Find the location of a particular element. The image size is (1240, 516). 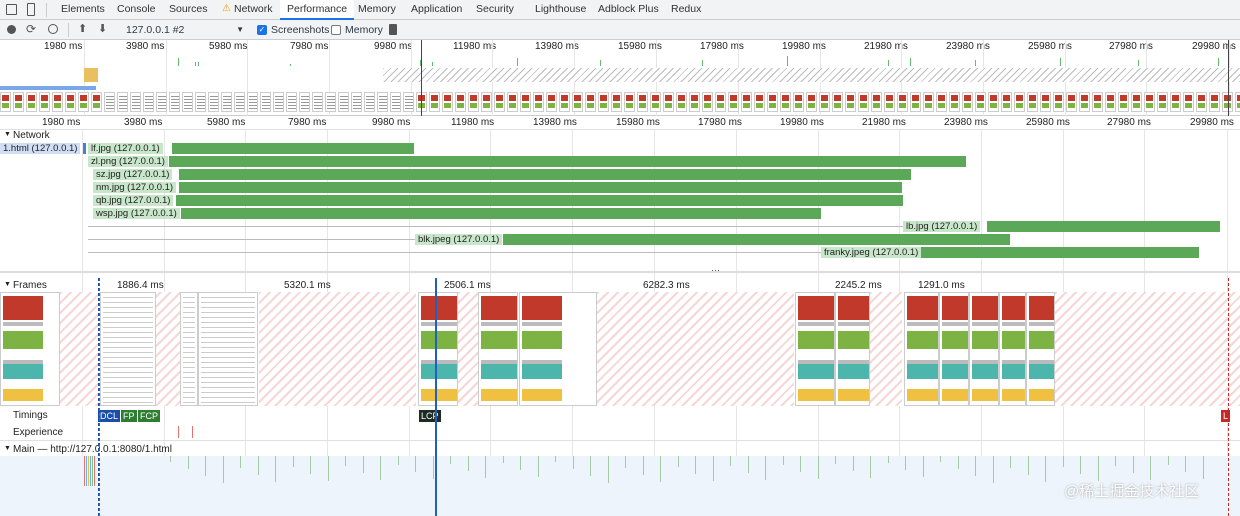

fcp-marker: FCP is located at coordinates (149, 416).